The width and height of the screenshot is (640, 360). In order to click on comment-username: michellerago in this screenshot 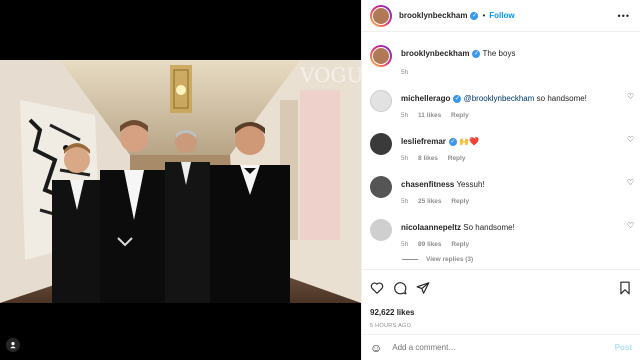, I will do `click(425, 98)`.